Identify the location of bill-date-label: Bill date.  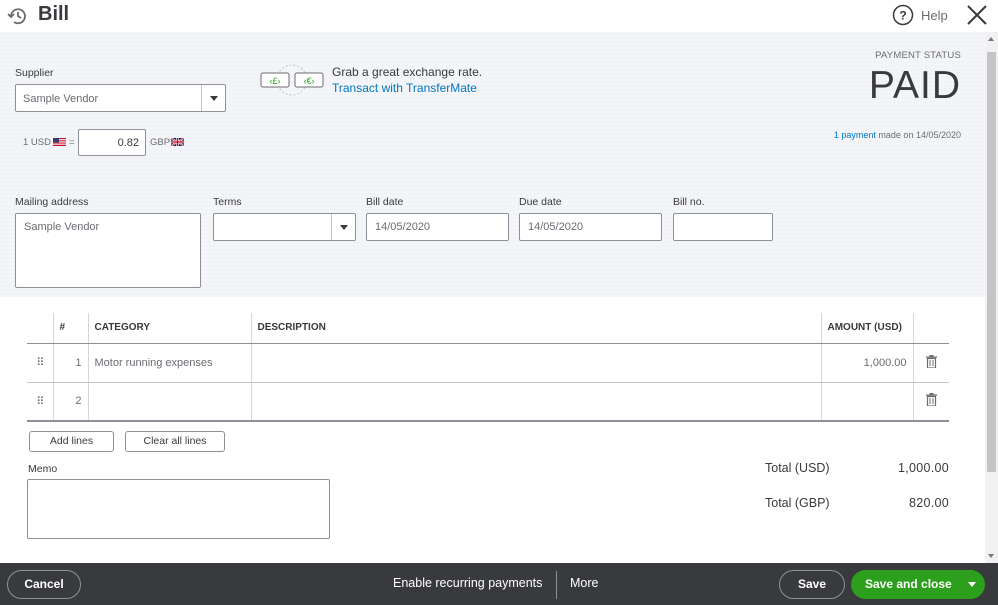
(385, 202).